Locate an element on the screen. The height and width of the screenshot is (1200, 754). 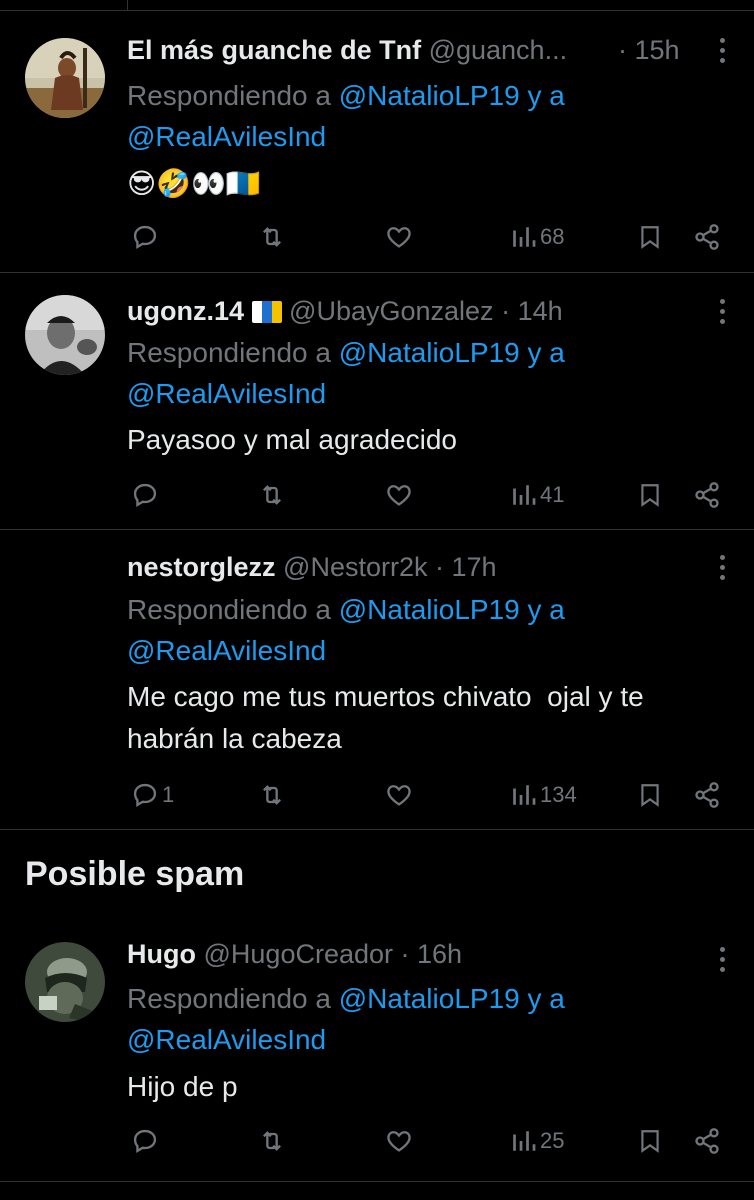
tweet-text: 😎🤣👀🇮🇨 is located at coordinates (194, 183).